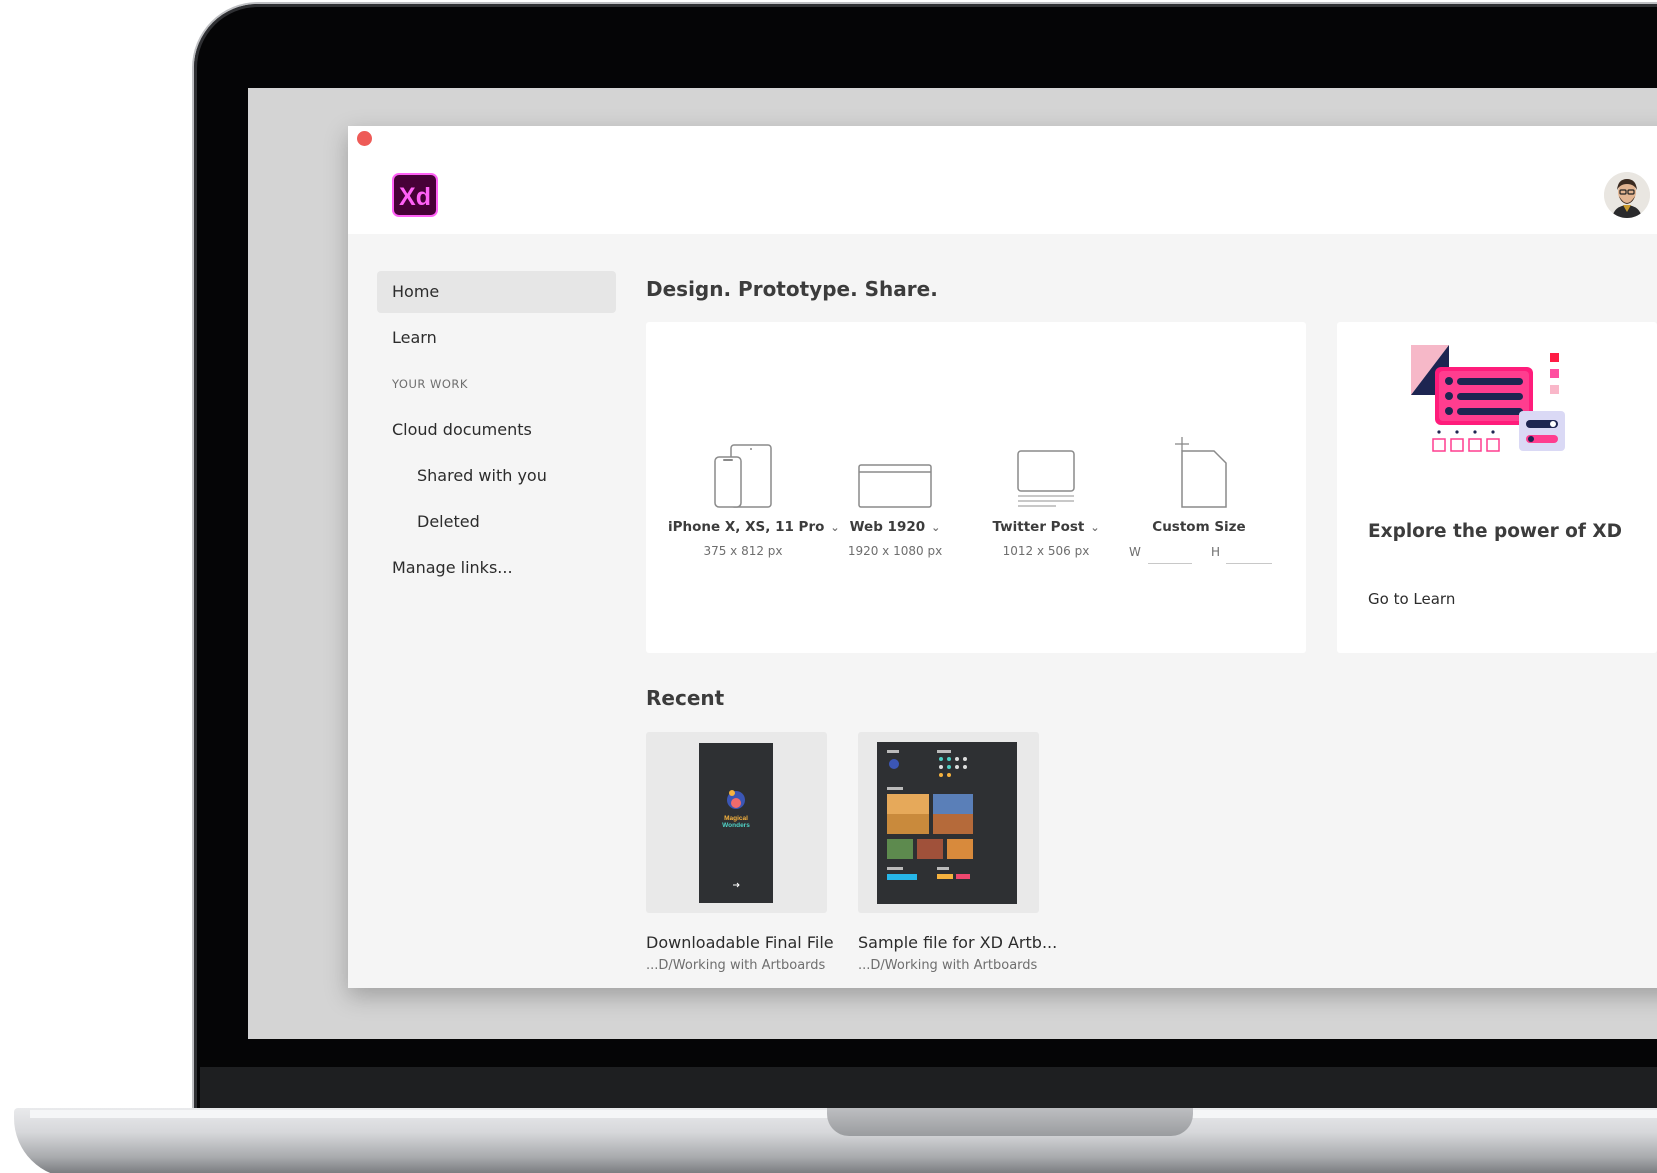 The height and width of the screenshot is (1173, 1657). What do you see at coordinates (1627, 195) in the screenshot?
I see `user-avatar` at bounding box center [1627, 195].